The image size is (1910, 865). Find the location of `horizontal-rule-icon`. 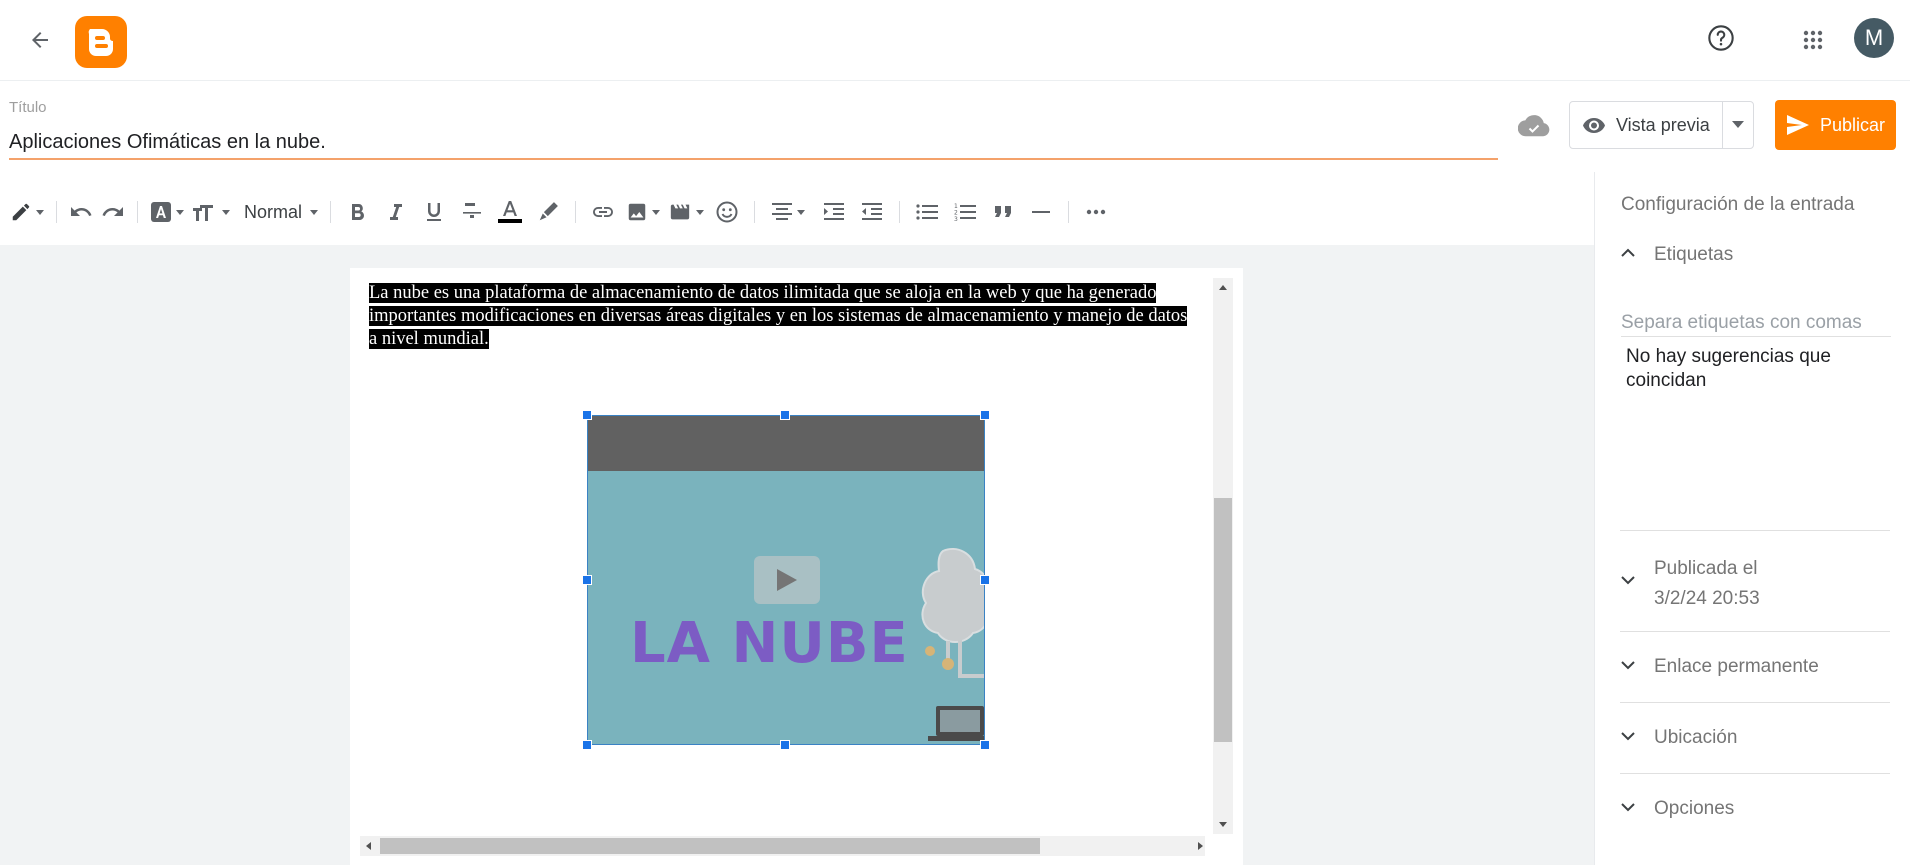

horizontal-rule-icon is located at coordinates (1041, 212).